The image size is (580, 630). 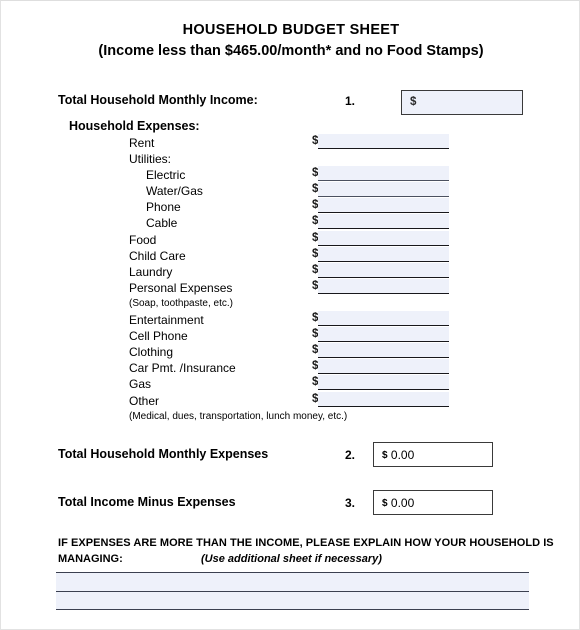 What do you see at coordinates (158, 336) in the screenshot?
I see `expense-label: Cell Phone` at bounding box center [158, 336].